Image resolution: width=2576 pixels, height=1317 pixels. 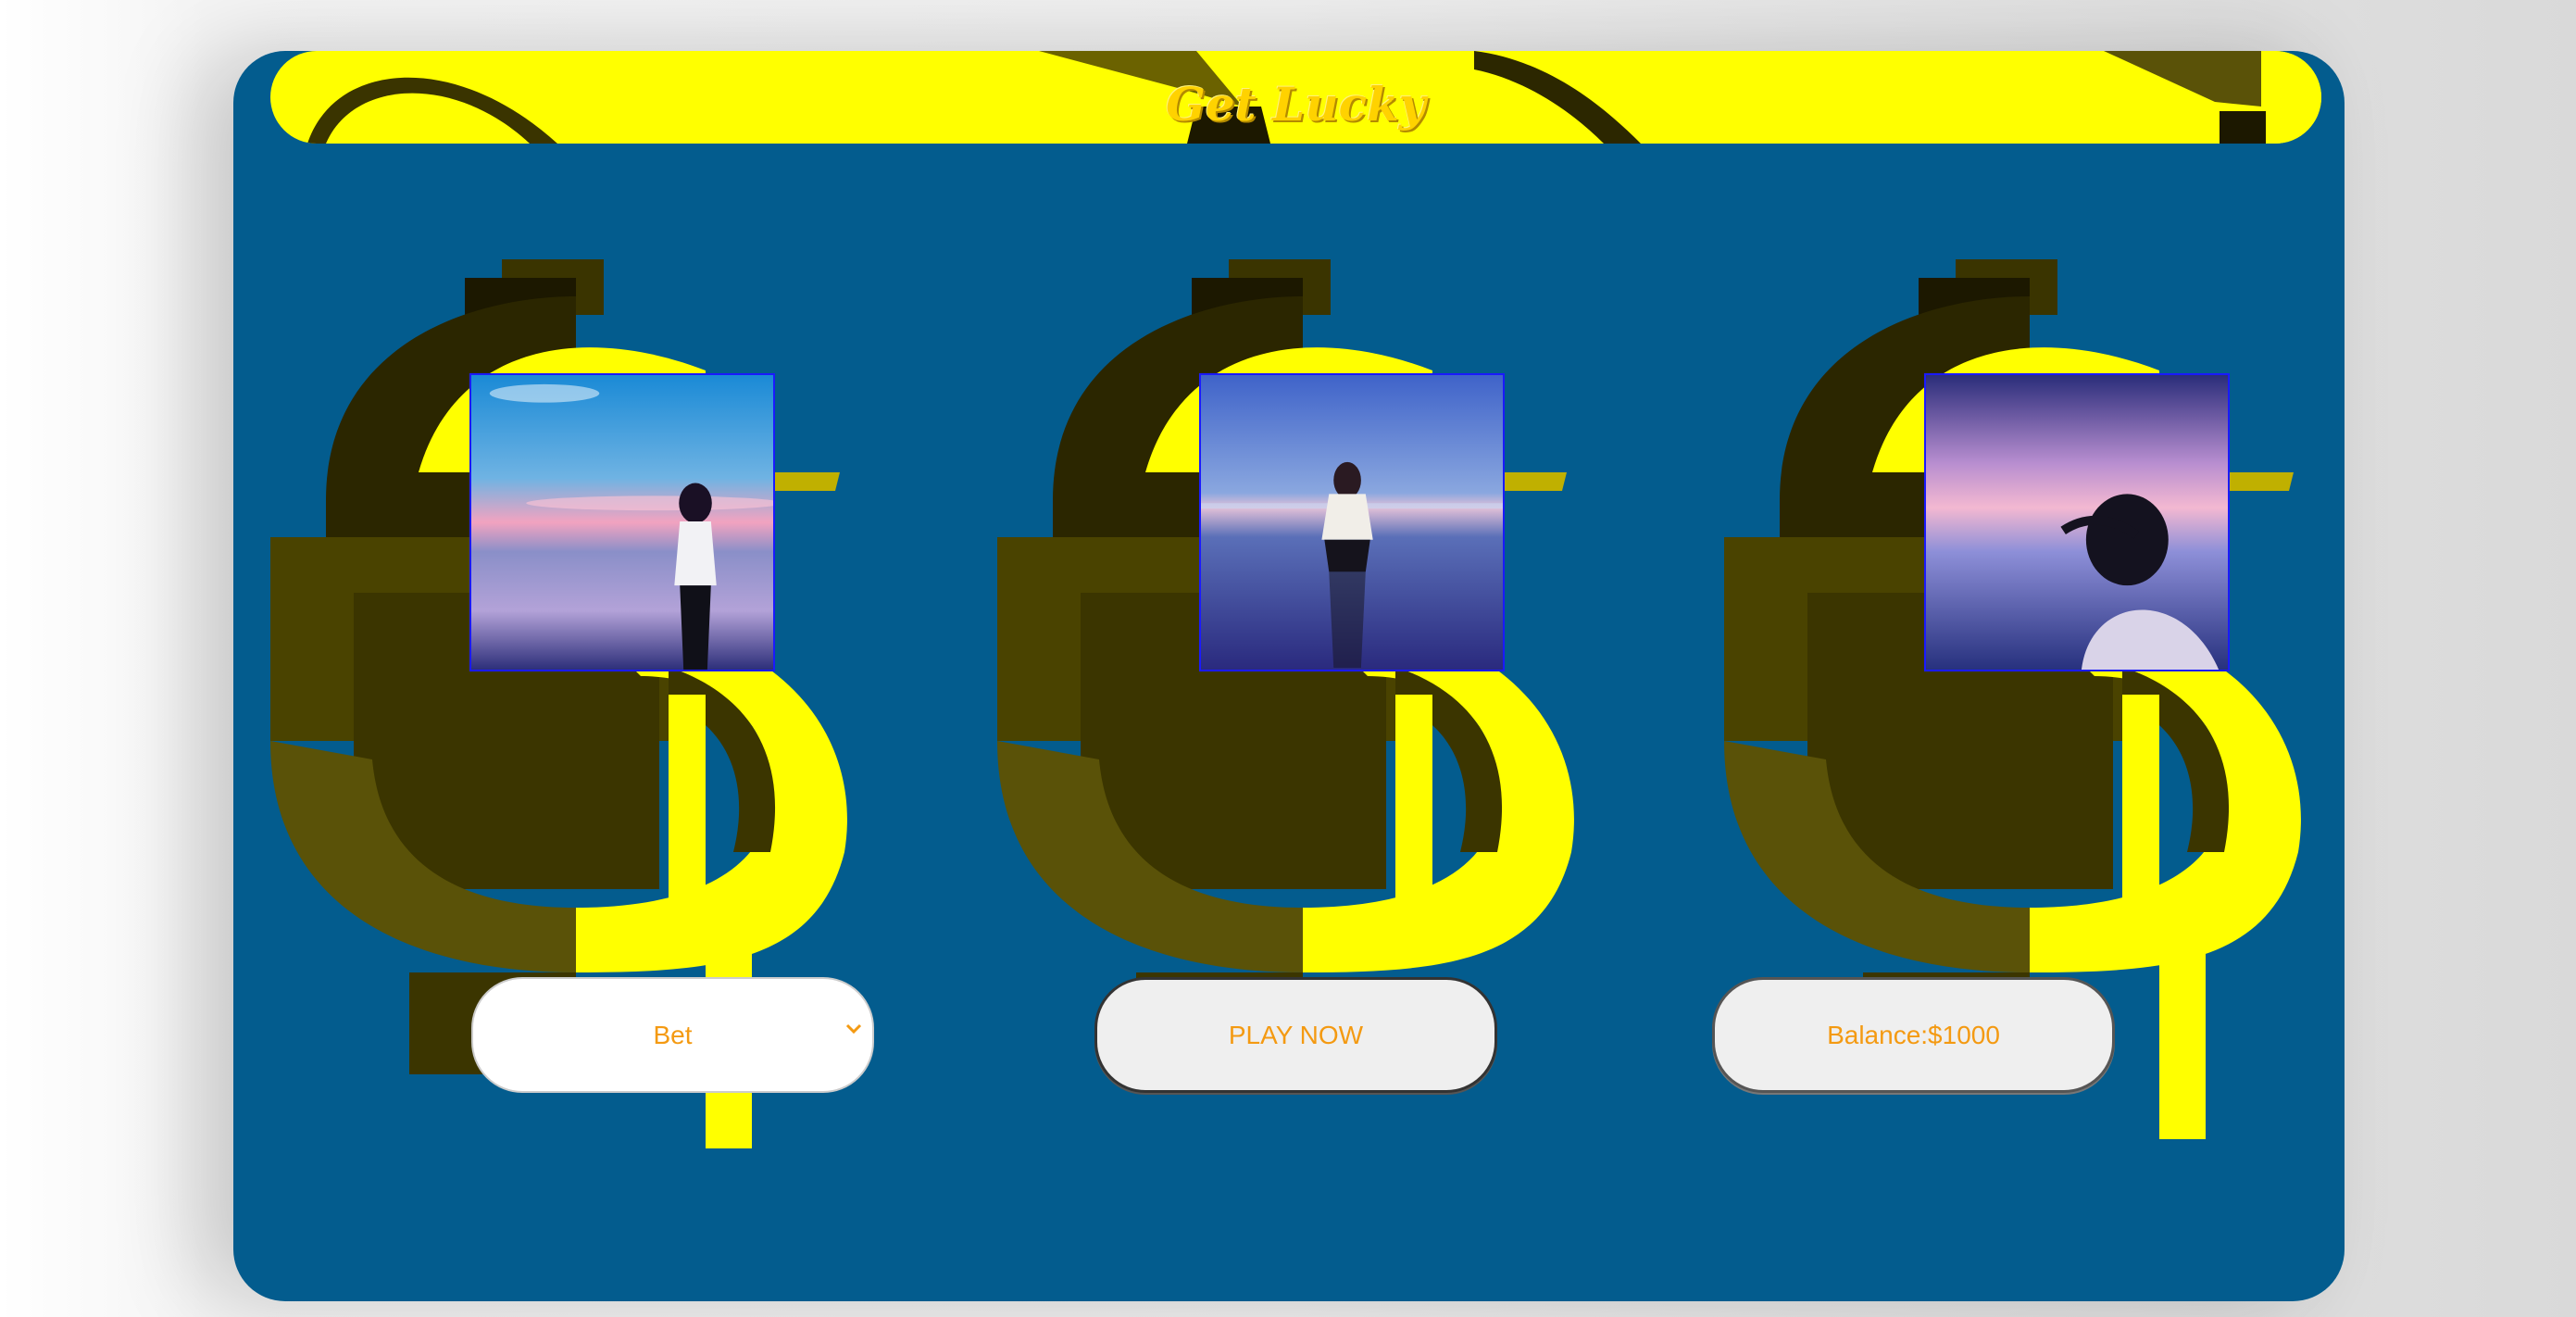 I want to click on balance-display: Balance:$1000, so click(x=1913, y=1035).